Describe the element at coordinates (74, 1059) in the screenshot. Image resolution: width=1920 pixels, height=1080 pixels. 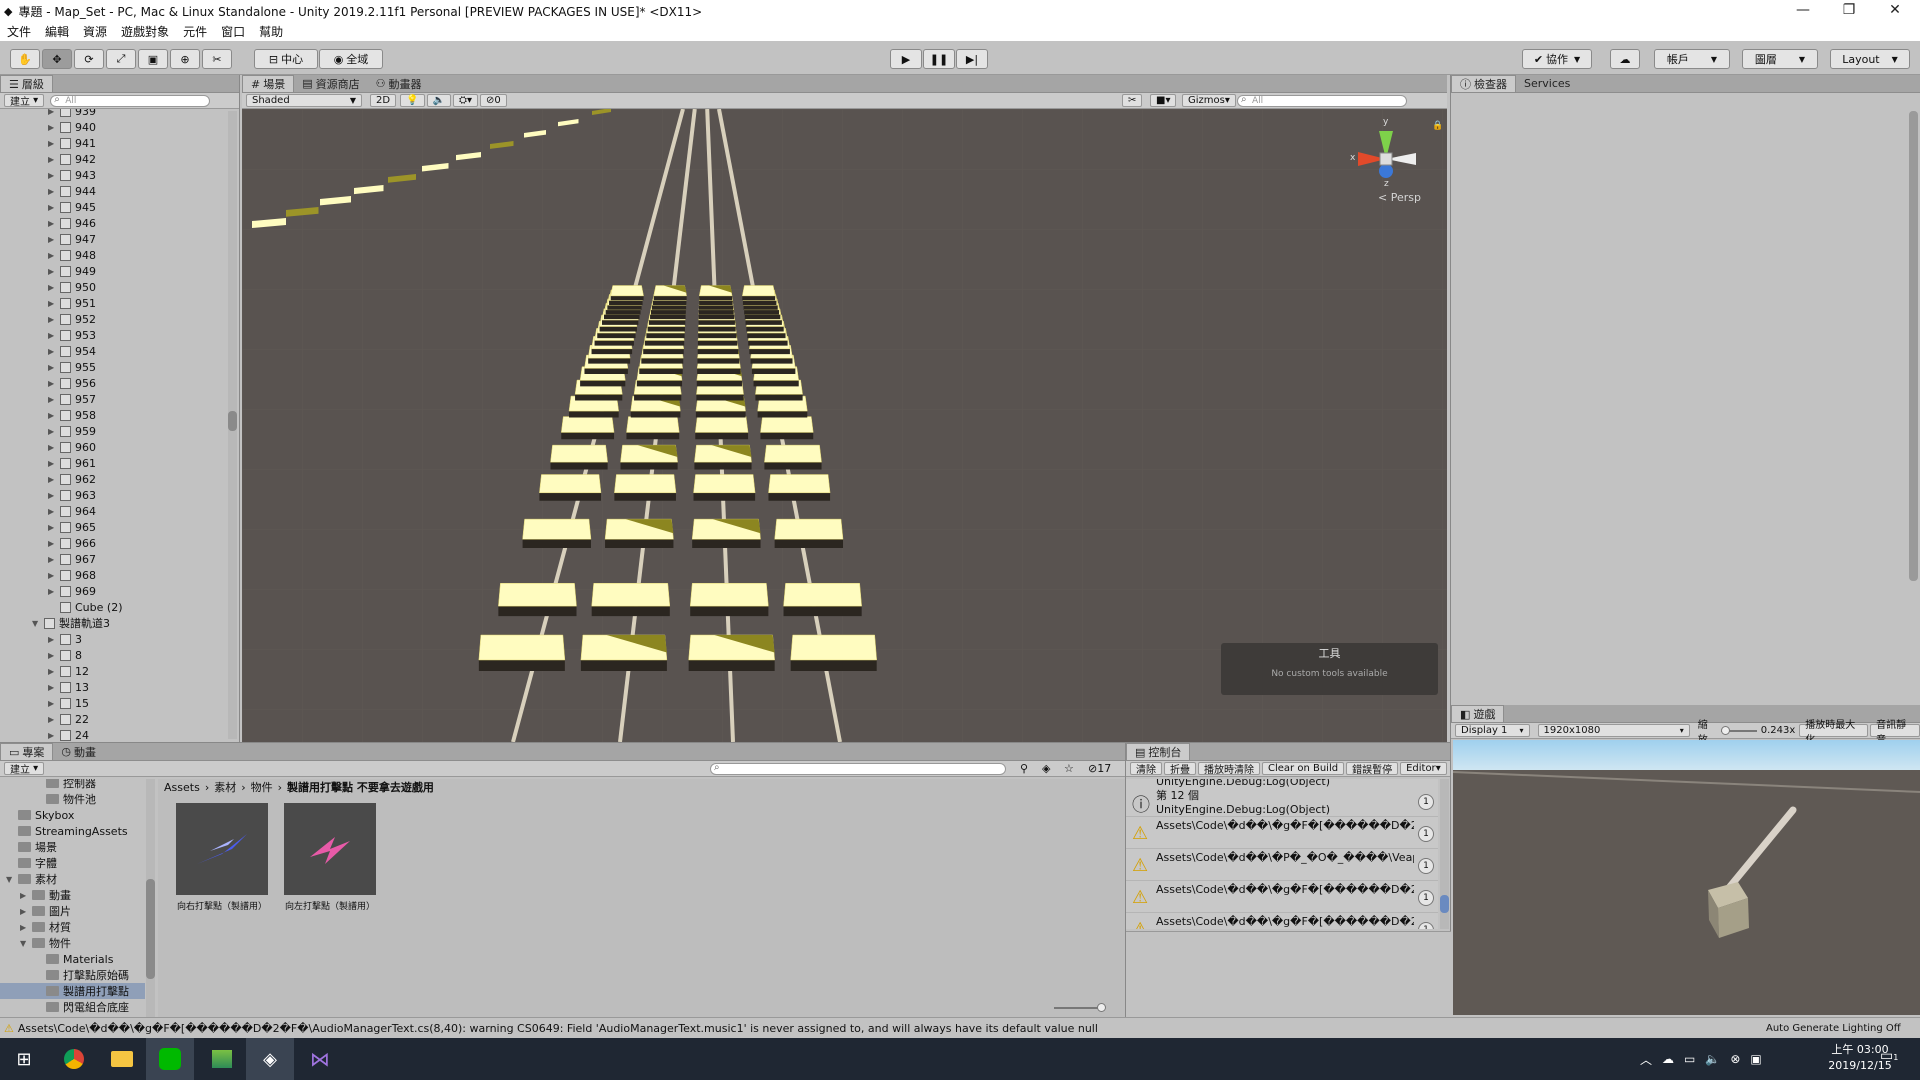
I see `chrome-taskbar-button` at that location.